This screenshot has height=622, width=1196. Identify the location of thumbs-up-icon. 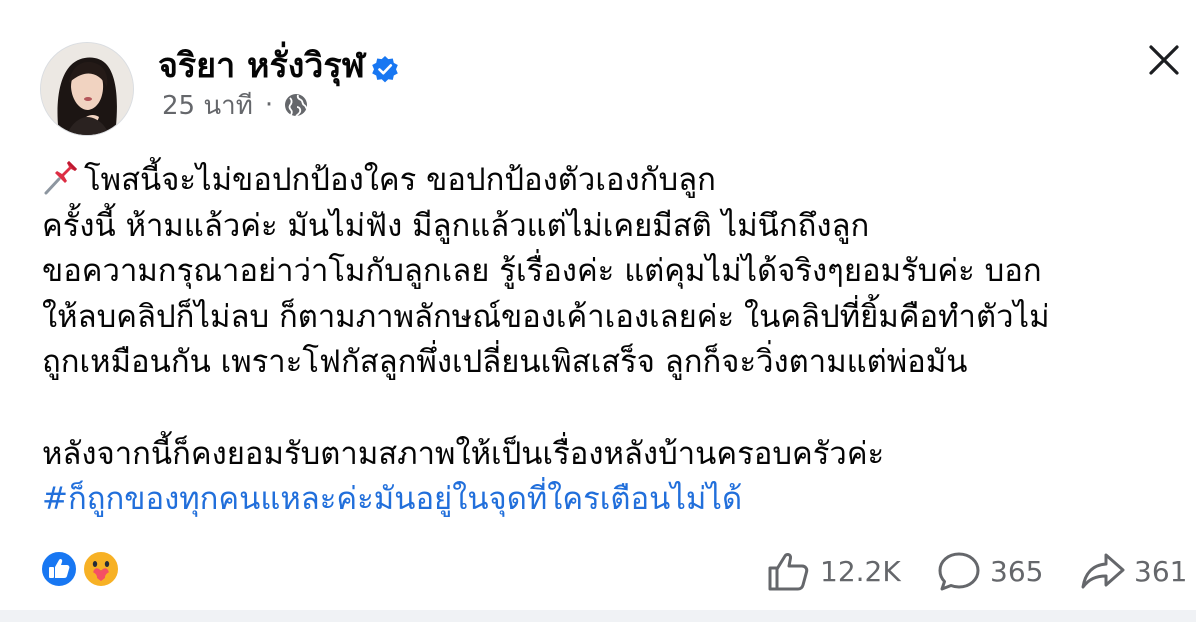
(788, 571).